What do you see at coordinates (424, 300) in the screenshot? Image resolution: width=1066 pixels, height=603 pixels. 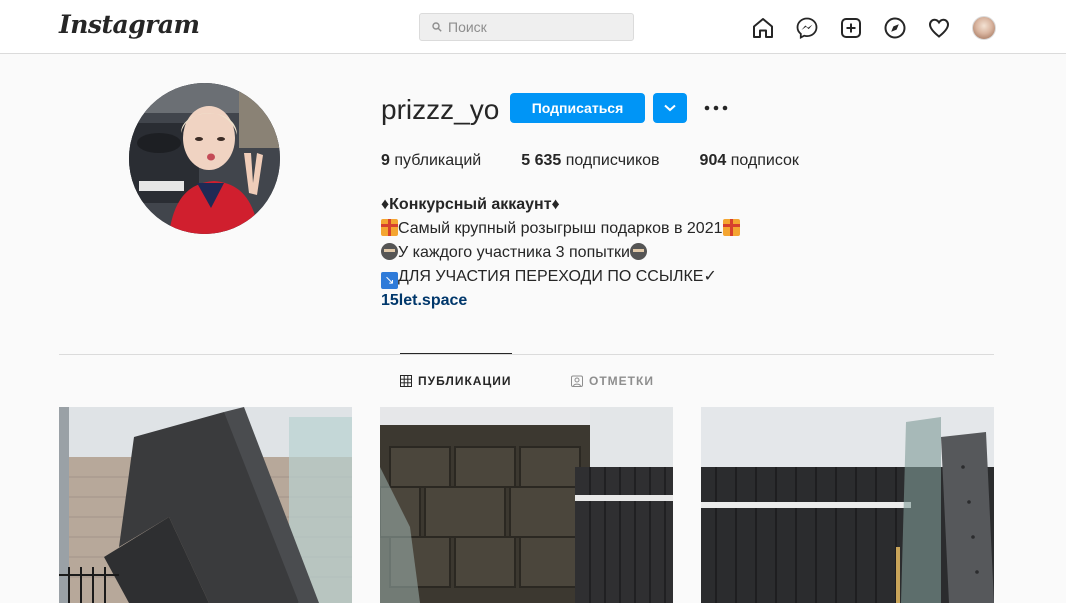 I see `bio-link: 15let.space` at bounding box center [424, 300].